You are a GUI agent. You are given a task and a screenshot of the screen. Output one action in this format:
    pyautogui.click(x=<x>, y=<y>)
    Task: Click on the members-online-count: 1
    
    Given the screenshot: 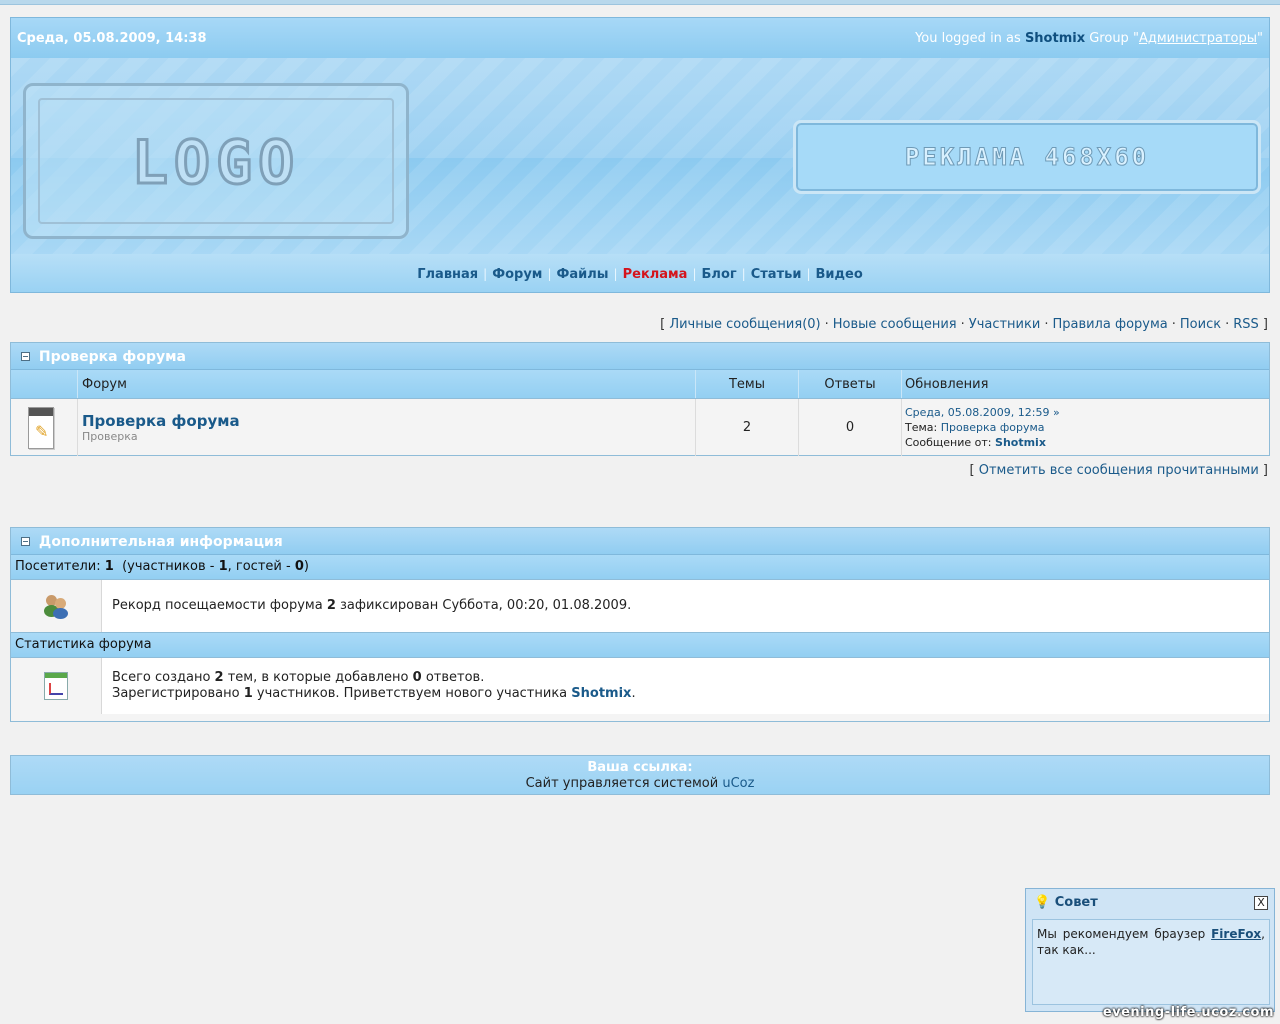 What is the action you would take?
    pyautogui.click(x=223, y=566)
    